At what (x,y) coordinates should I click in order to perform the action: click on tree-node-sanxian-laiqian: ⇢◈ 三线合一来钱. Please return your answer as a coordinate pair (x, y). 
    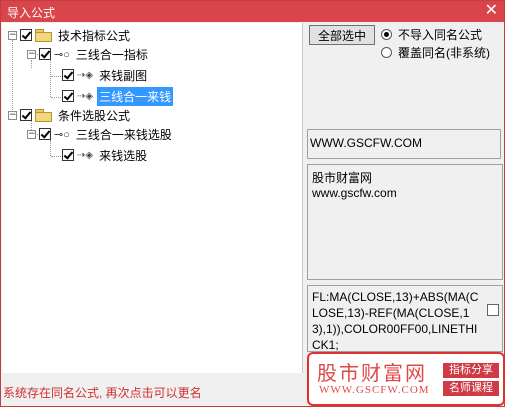
    Looking at the image, I should click on (118, 96).